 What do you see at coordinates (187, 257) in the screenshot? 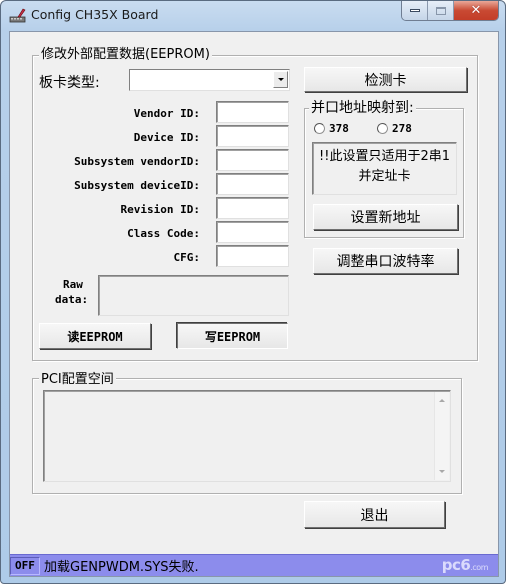
I see `cfg-label: CFG:` at bounding box center [187, 257].